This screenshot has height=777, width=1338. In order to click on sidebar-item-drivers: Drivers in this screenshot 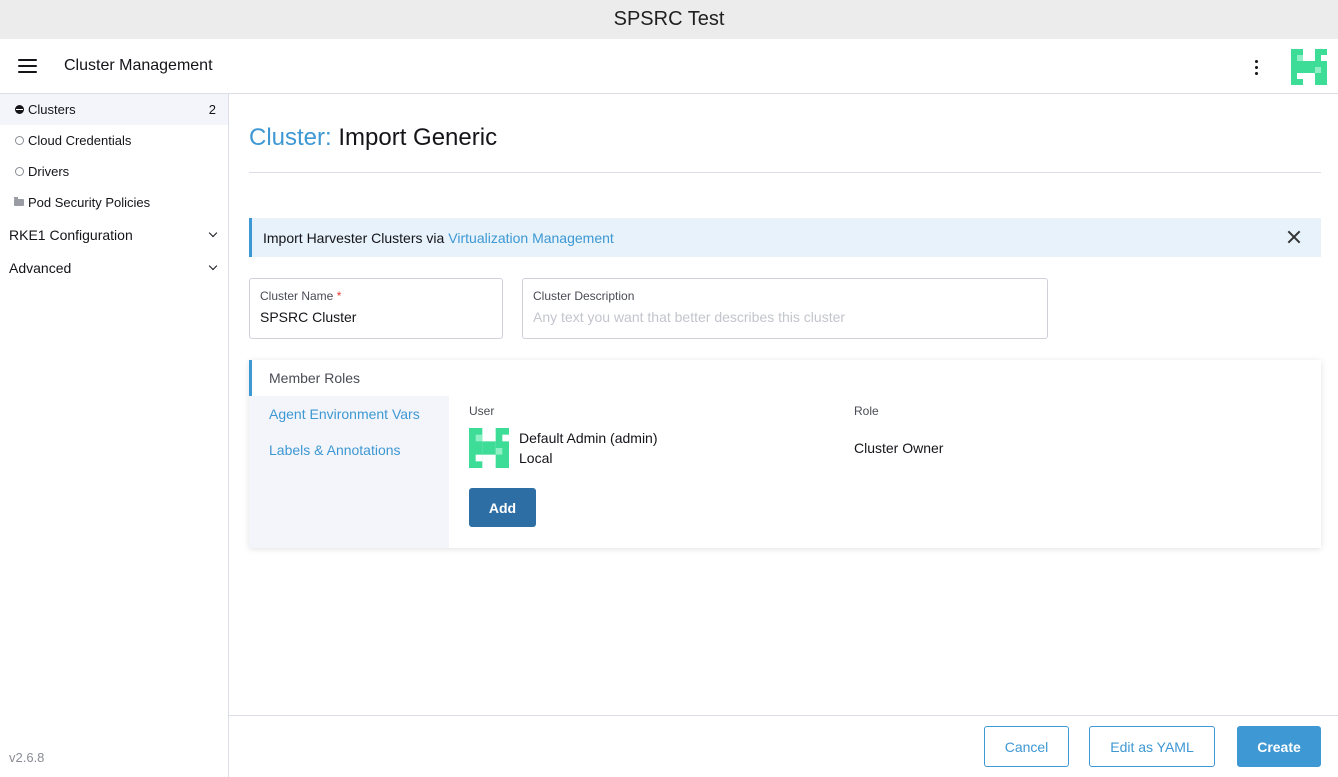, I will do `click(114, 171)`.